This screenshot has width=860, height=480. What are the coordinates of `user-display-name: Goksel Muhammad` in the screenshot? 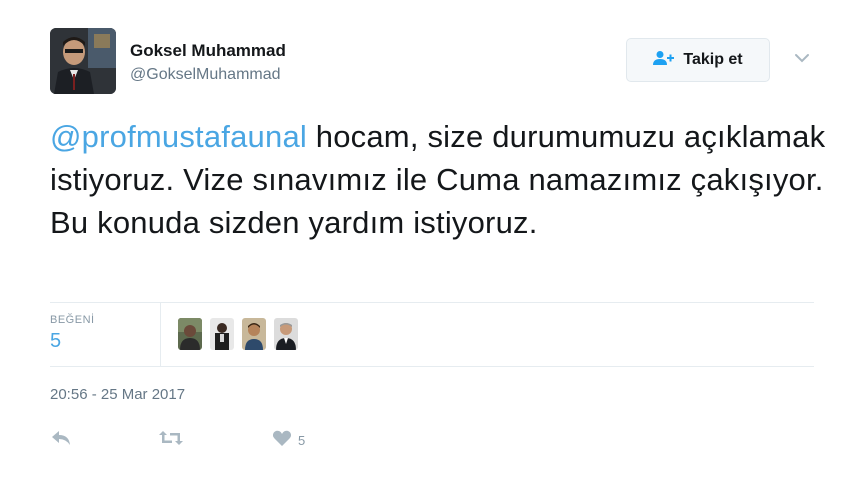 It's located at (208, 51).